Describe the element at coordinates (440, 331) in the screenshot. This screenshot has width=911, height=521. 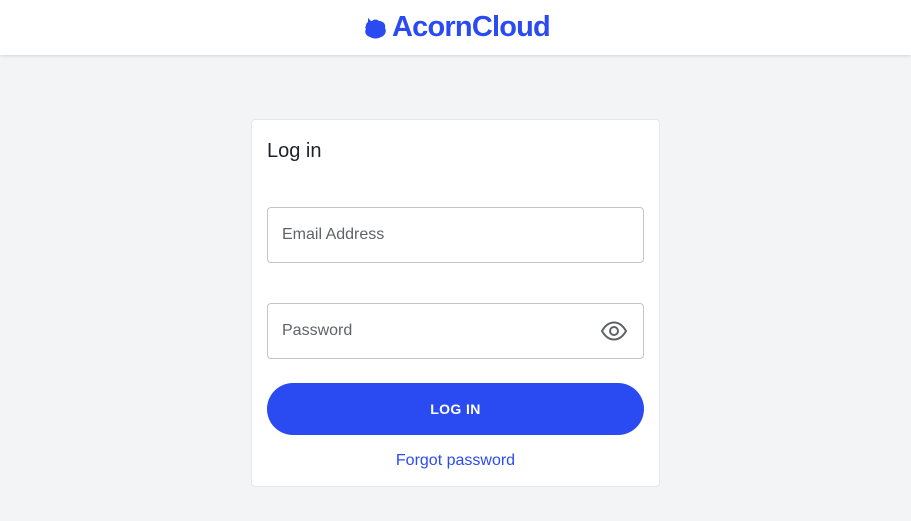
I see `password-input` at that location.